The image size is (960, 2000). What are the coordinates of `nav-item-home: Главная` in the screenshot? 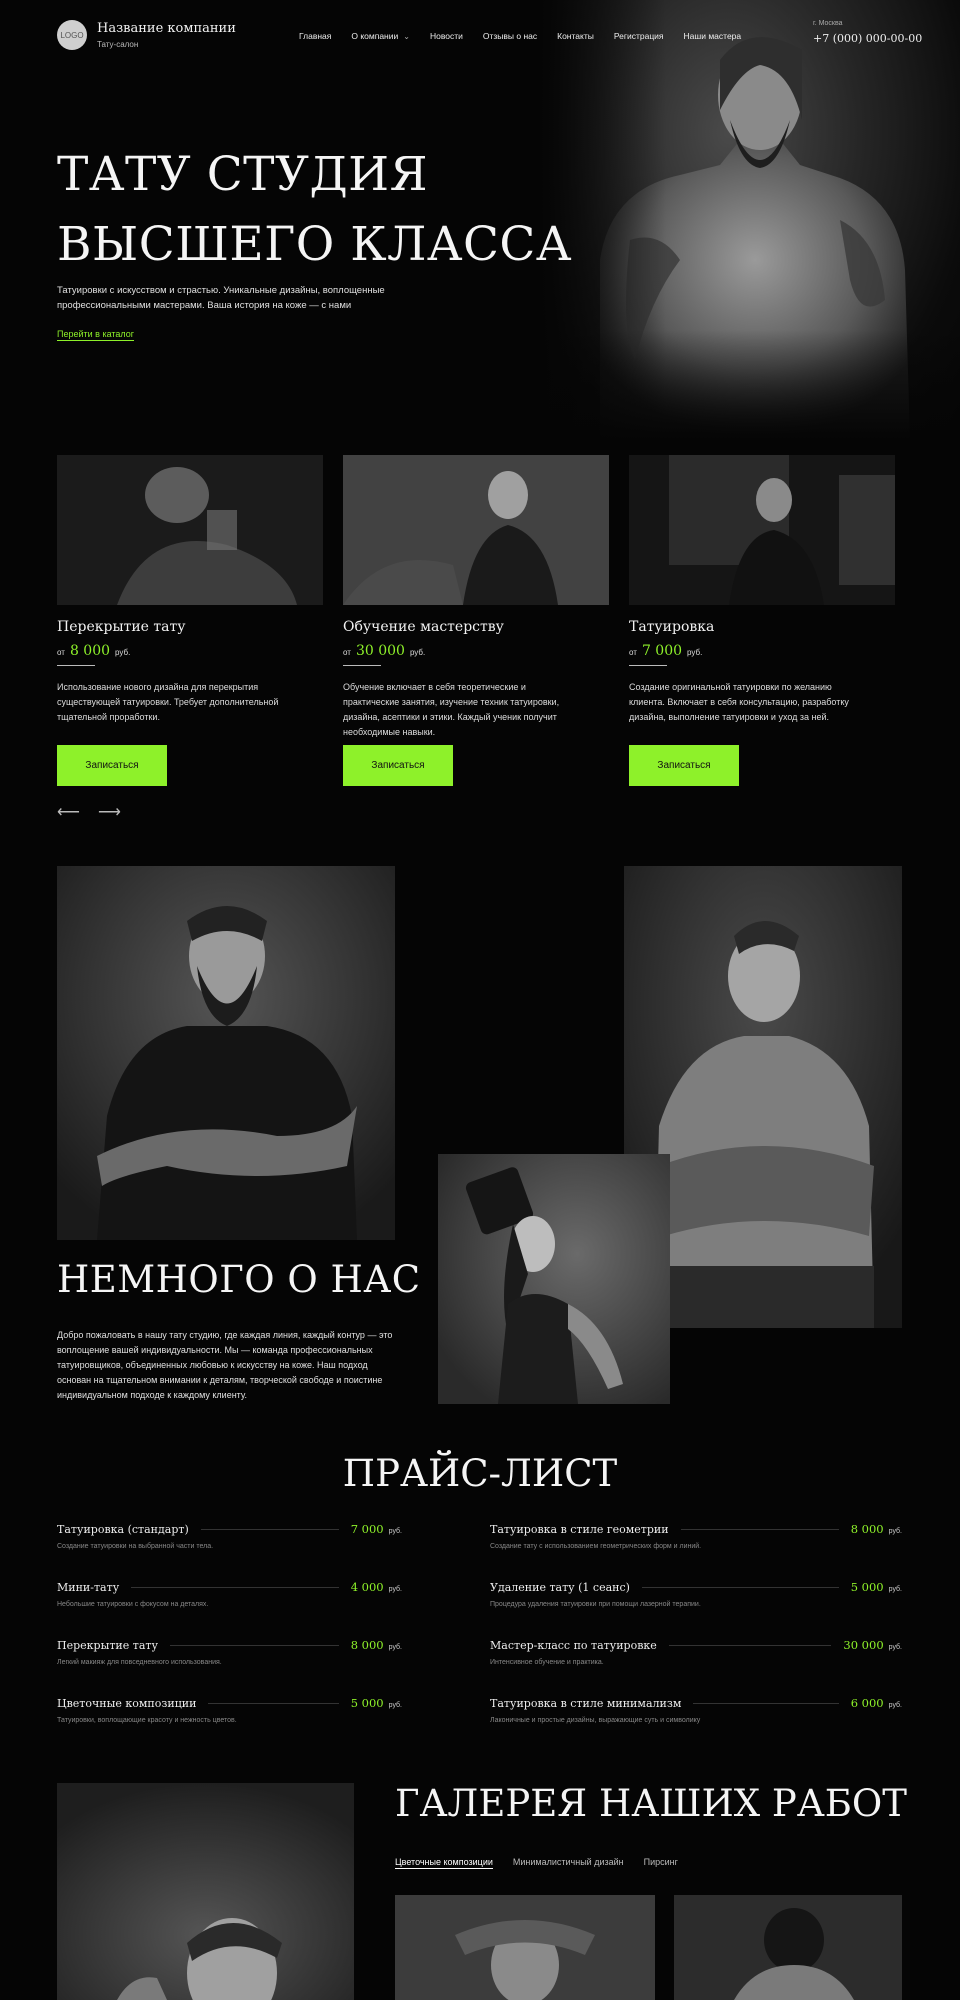 It's located at (315, 36).